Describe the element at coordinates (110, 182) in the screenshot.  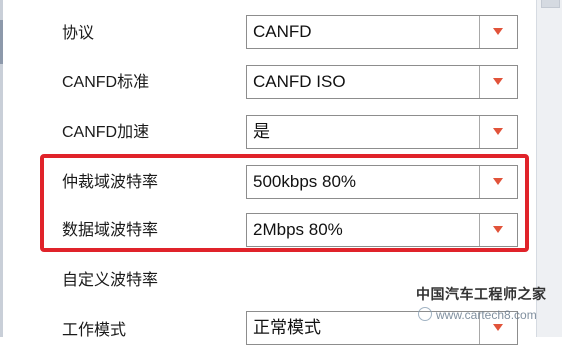
I see `arbitration-baud-label: 仲裁域波特率` at that location.